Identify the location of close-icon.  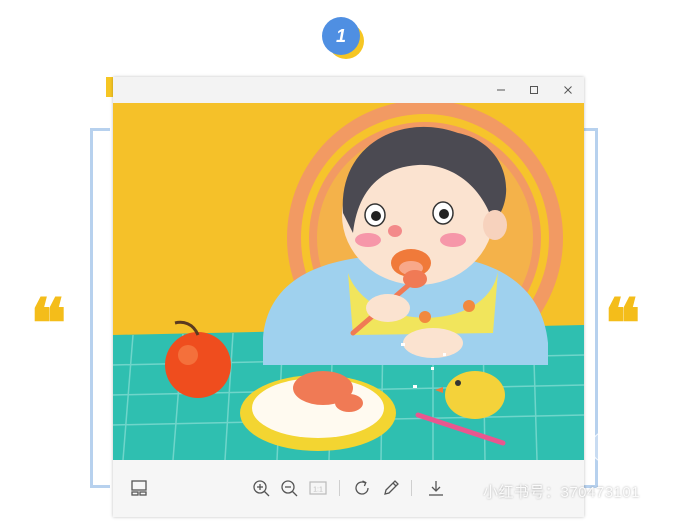
(568, 90).